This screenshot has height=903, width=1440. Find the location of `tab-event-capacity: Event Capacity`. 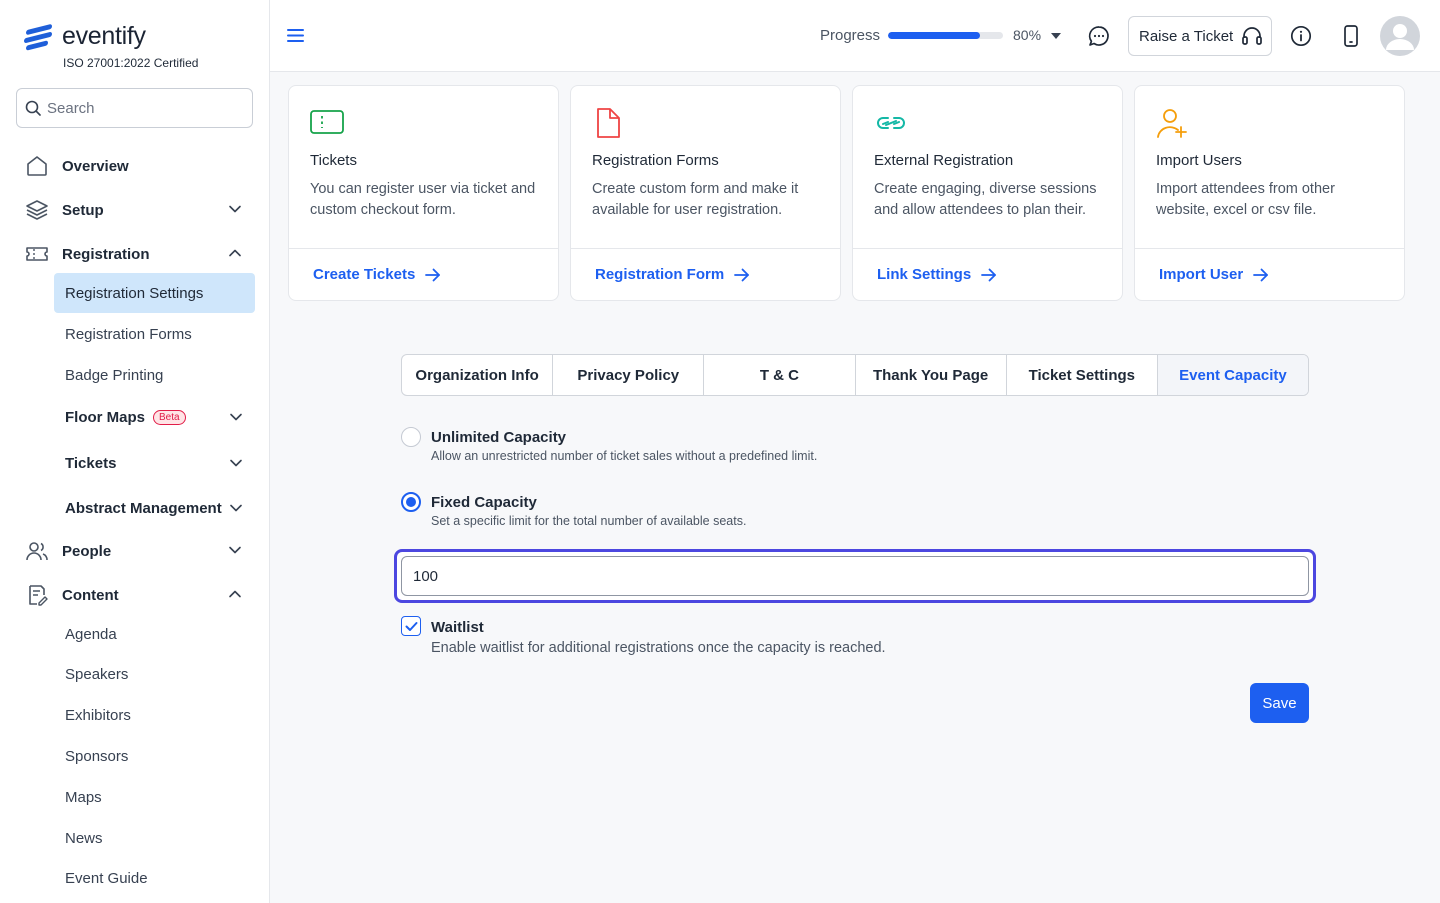

tab-event-capacity: Event Capacity is located at coordinates (1232, 375).